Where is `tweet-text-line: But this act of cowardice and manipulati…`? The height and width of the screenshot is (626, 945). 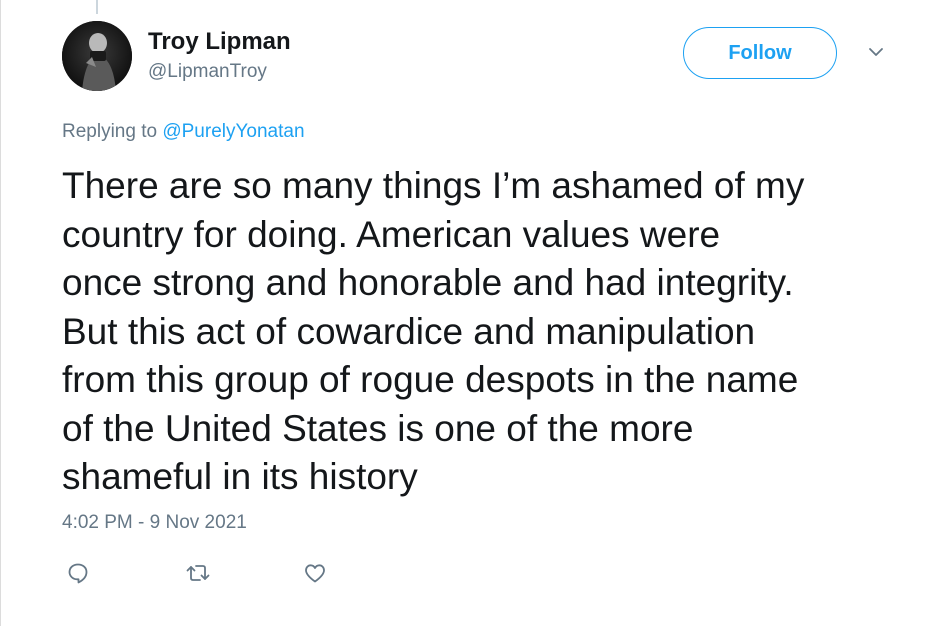
tweet-text-line: But this act of cowardice and manipulati… is located at coordinates (409, 331).